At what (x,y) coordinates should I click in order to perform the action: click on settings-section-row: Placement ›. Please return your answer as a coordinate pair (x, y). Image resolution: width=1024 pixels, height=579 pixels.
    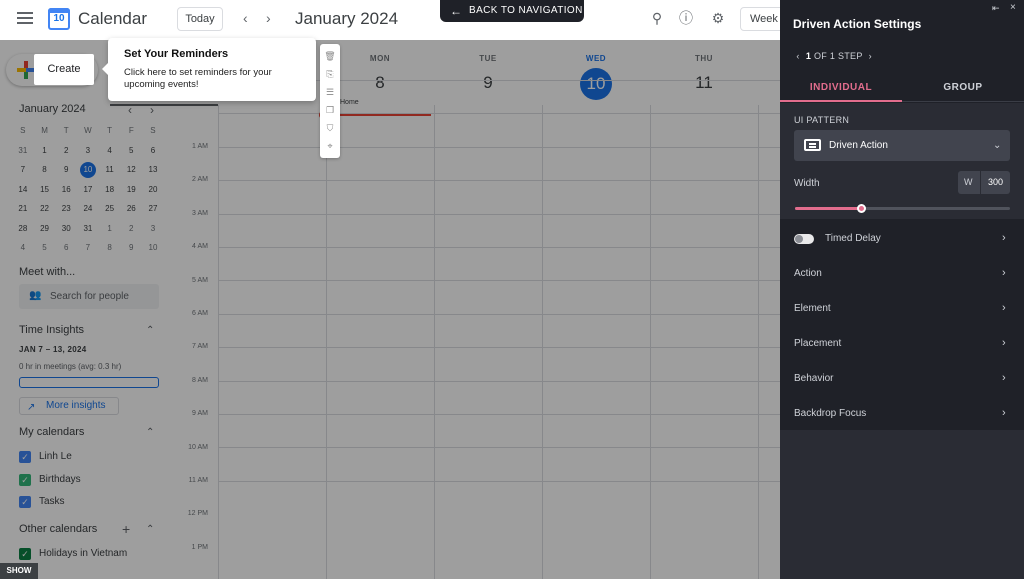
    Looking at the image, I should click on (902, 343).